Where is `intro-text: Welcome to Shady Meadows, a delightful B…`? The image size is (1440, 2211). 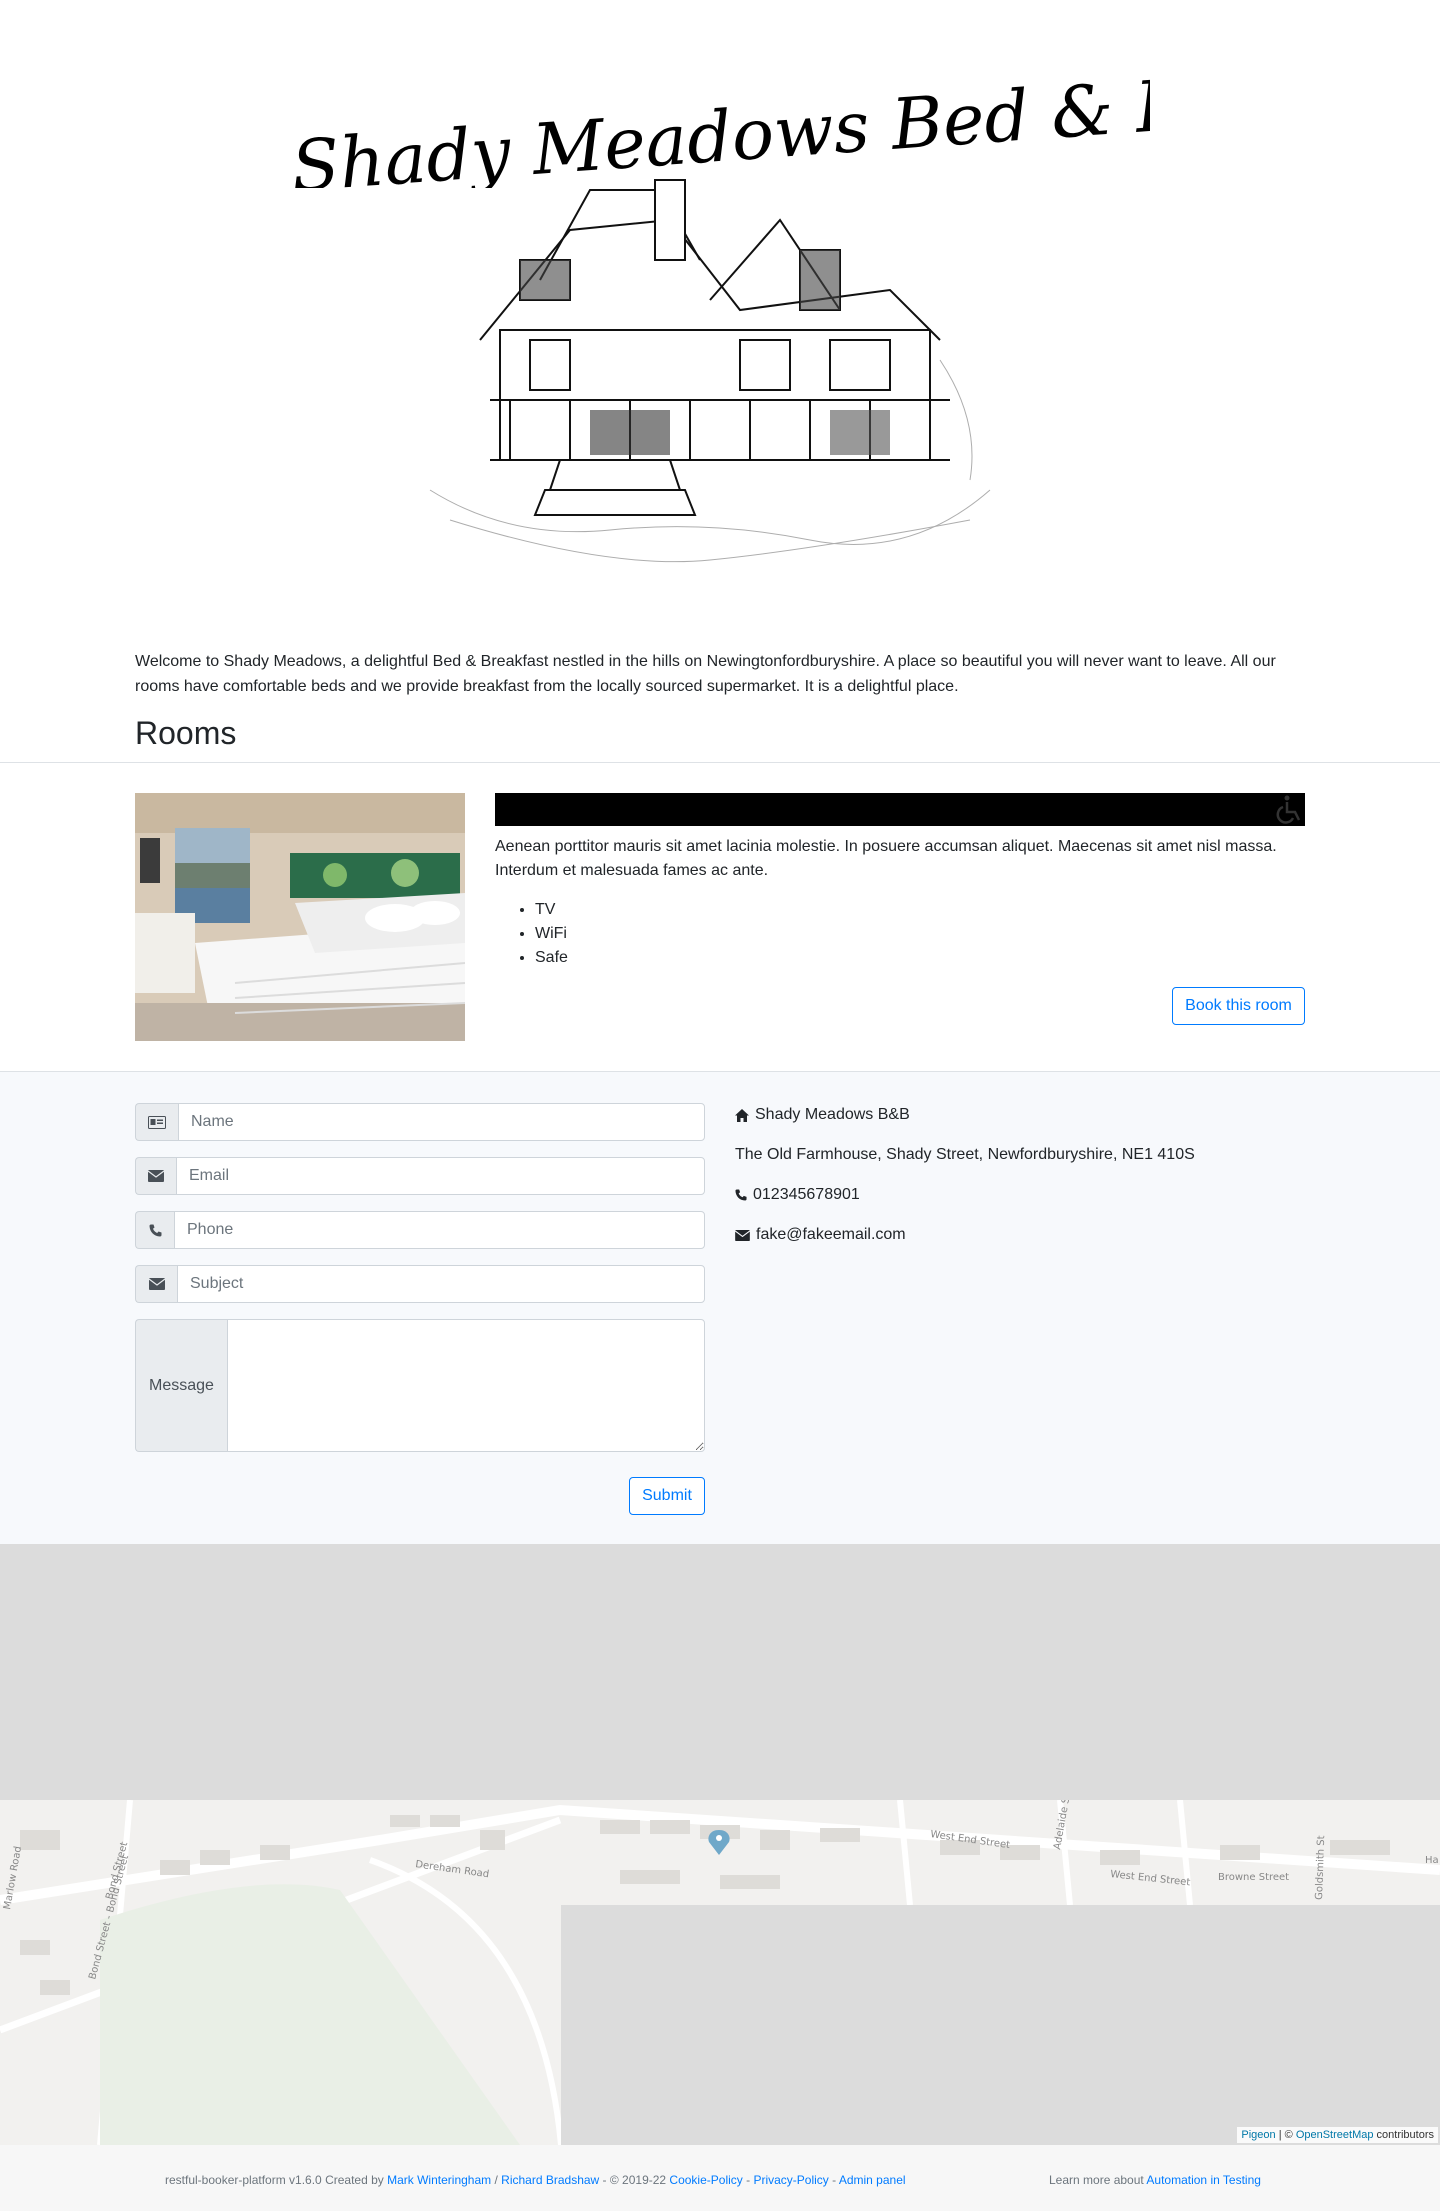 intro-text: Welcome to Shady Meadows, a delightful B… is located at coordinates (705, 674).